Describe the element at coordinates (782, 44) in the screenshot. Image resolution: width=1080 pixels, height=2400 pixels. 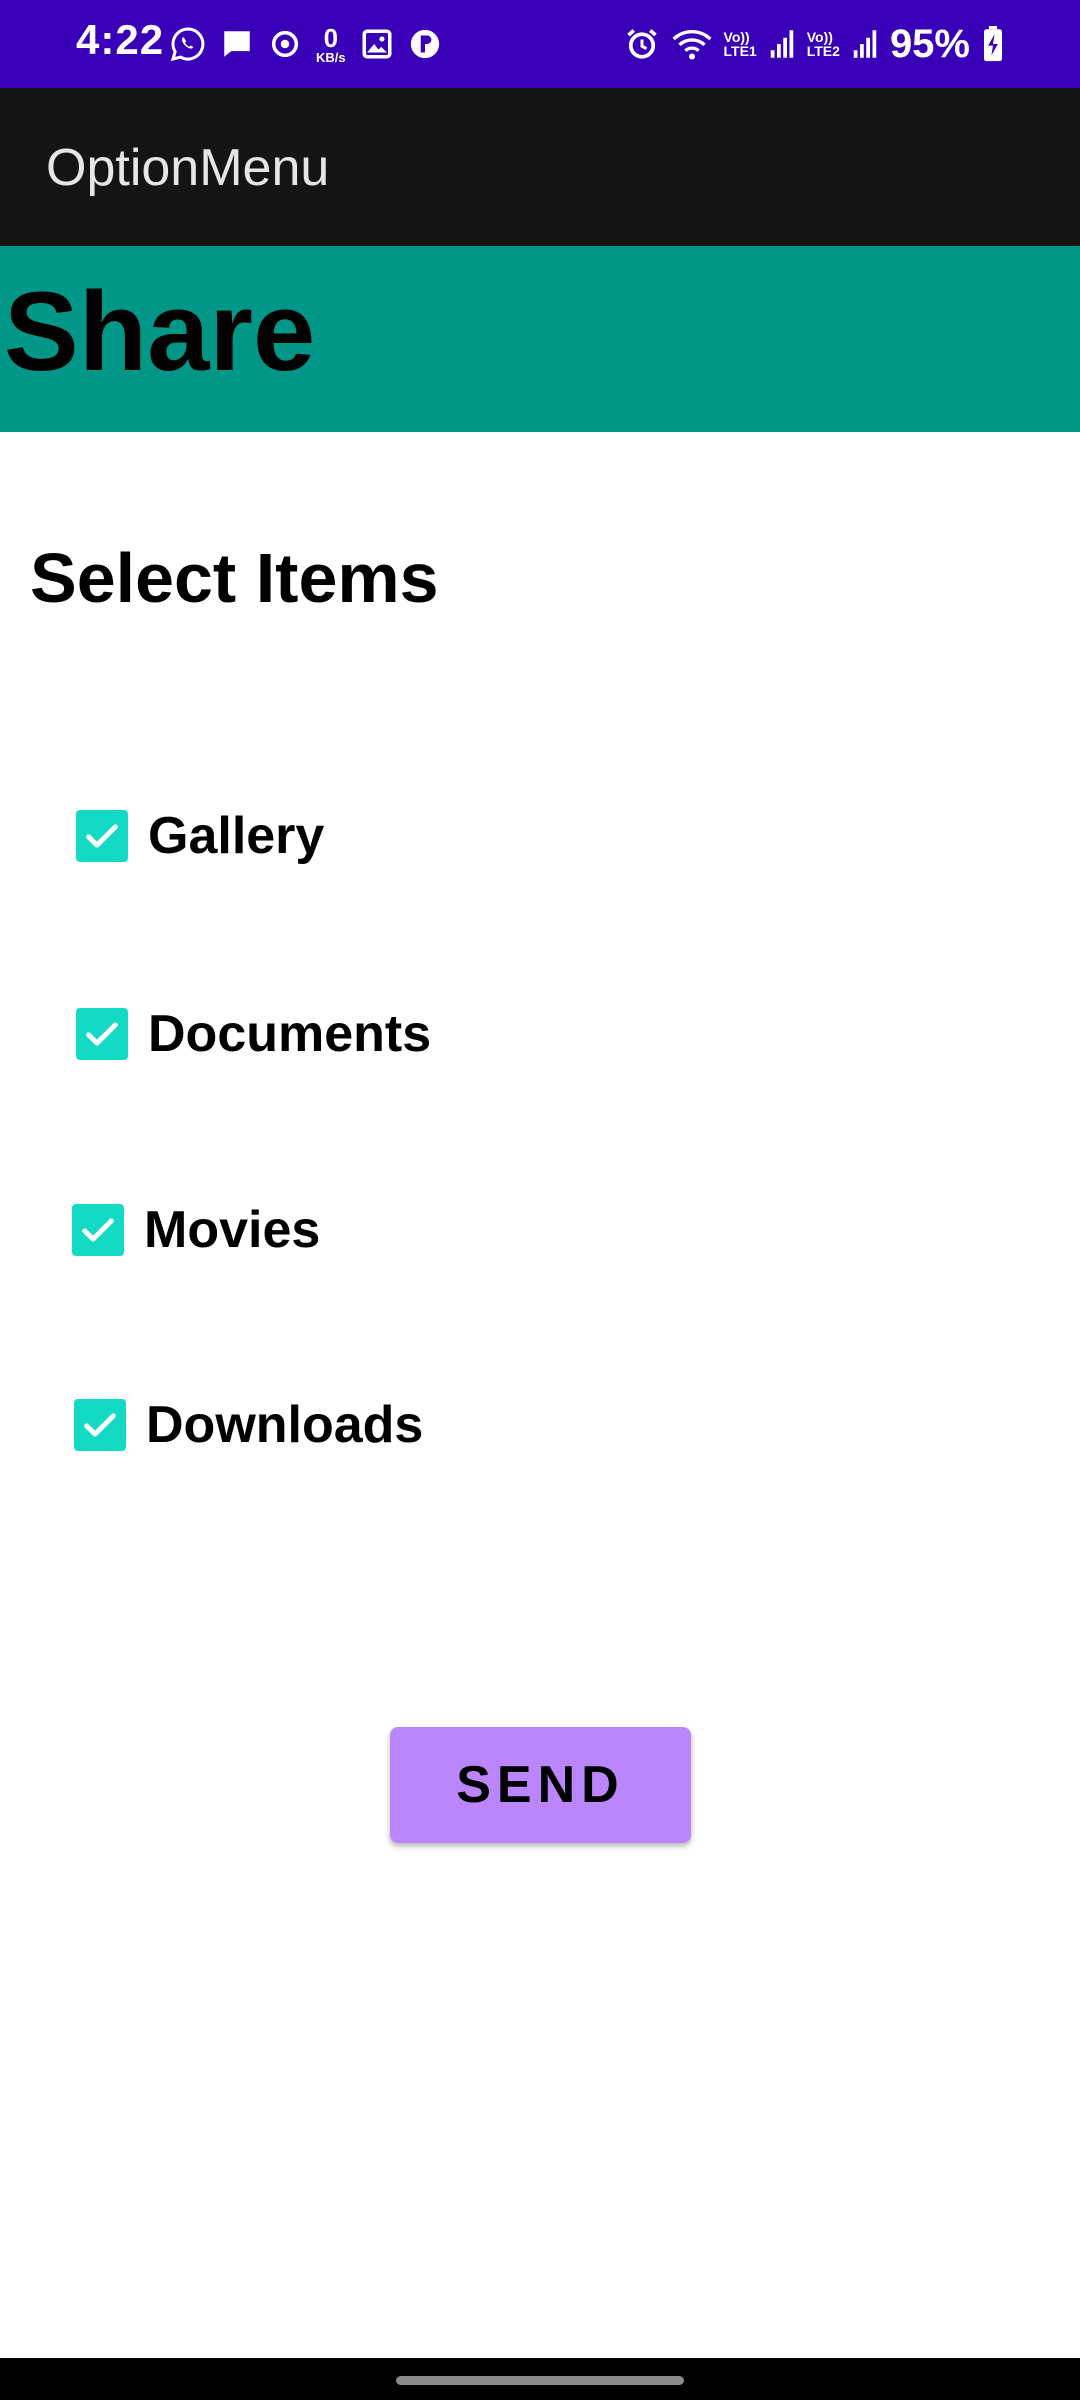
I see `signal-icon-sim1` at that location.